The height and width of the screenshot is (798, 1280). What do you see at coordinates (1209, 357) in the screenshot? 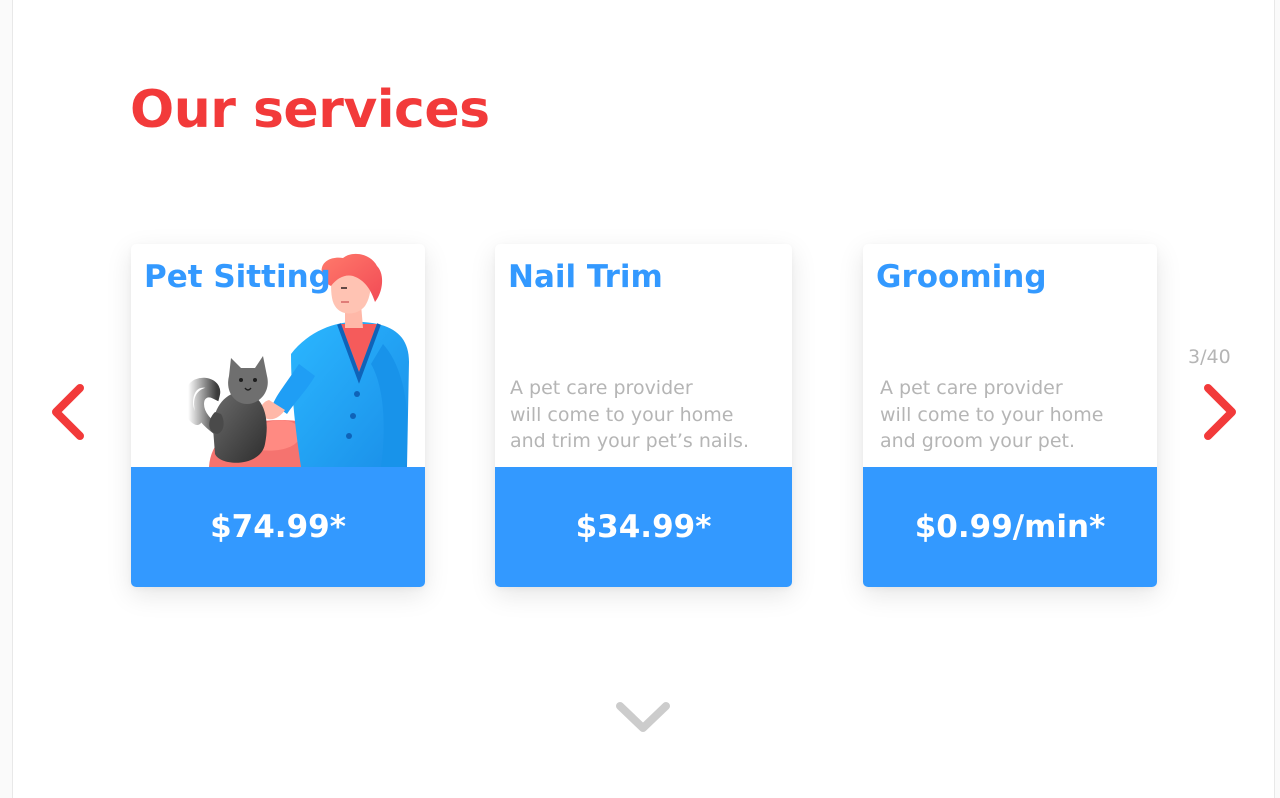
I see `pager-counter: 3/40` at bounding box center [1209, 357].